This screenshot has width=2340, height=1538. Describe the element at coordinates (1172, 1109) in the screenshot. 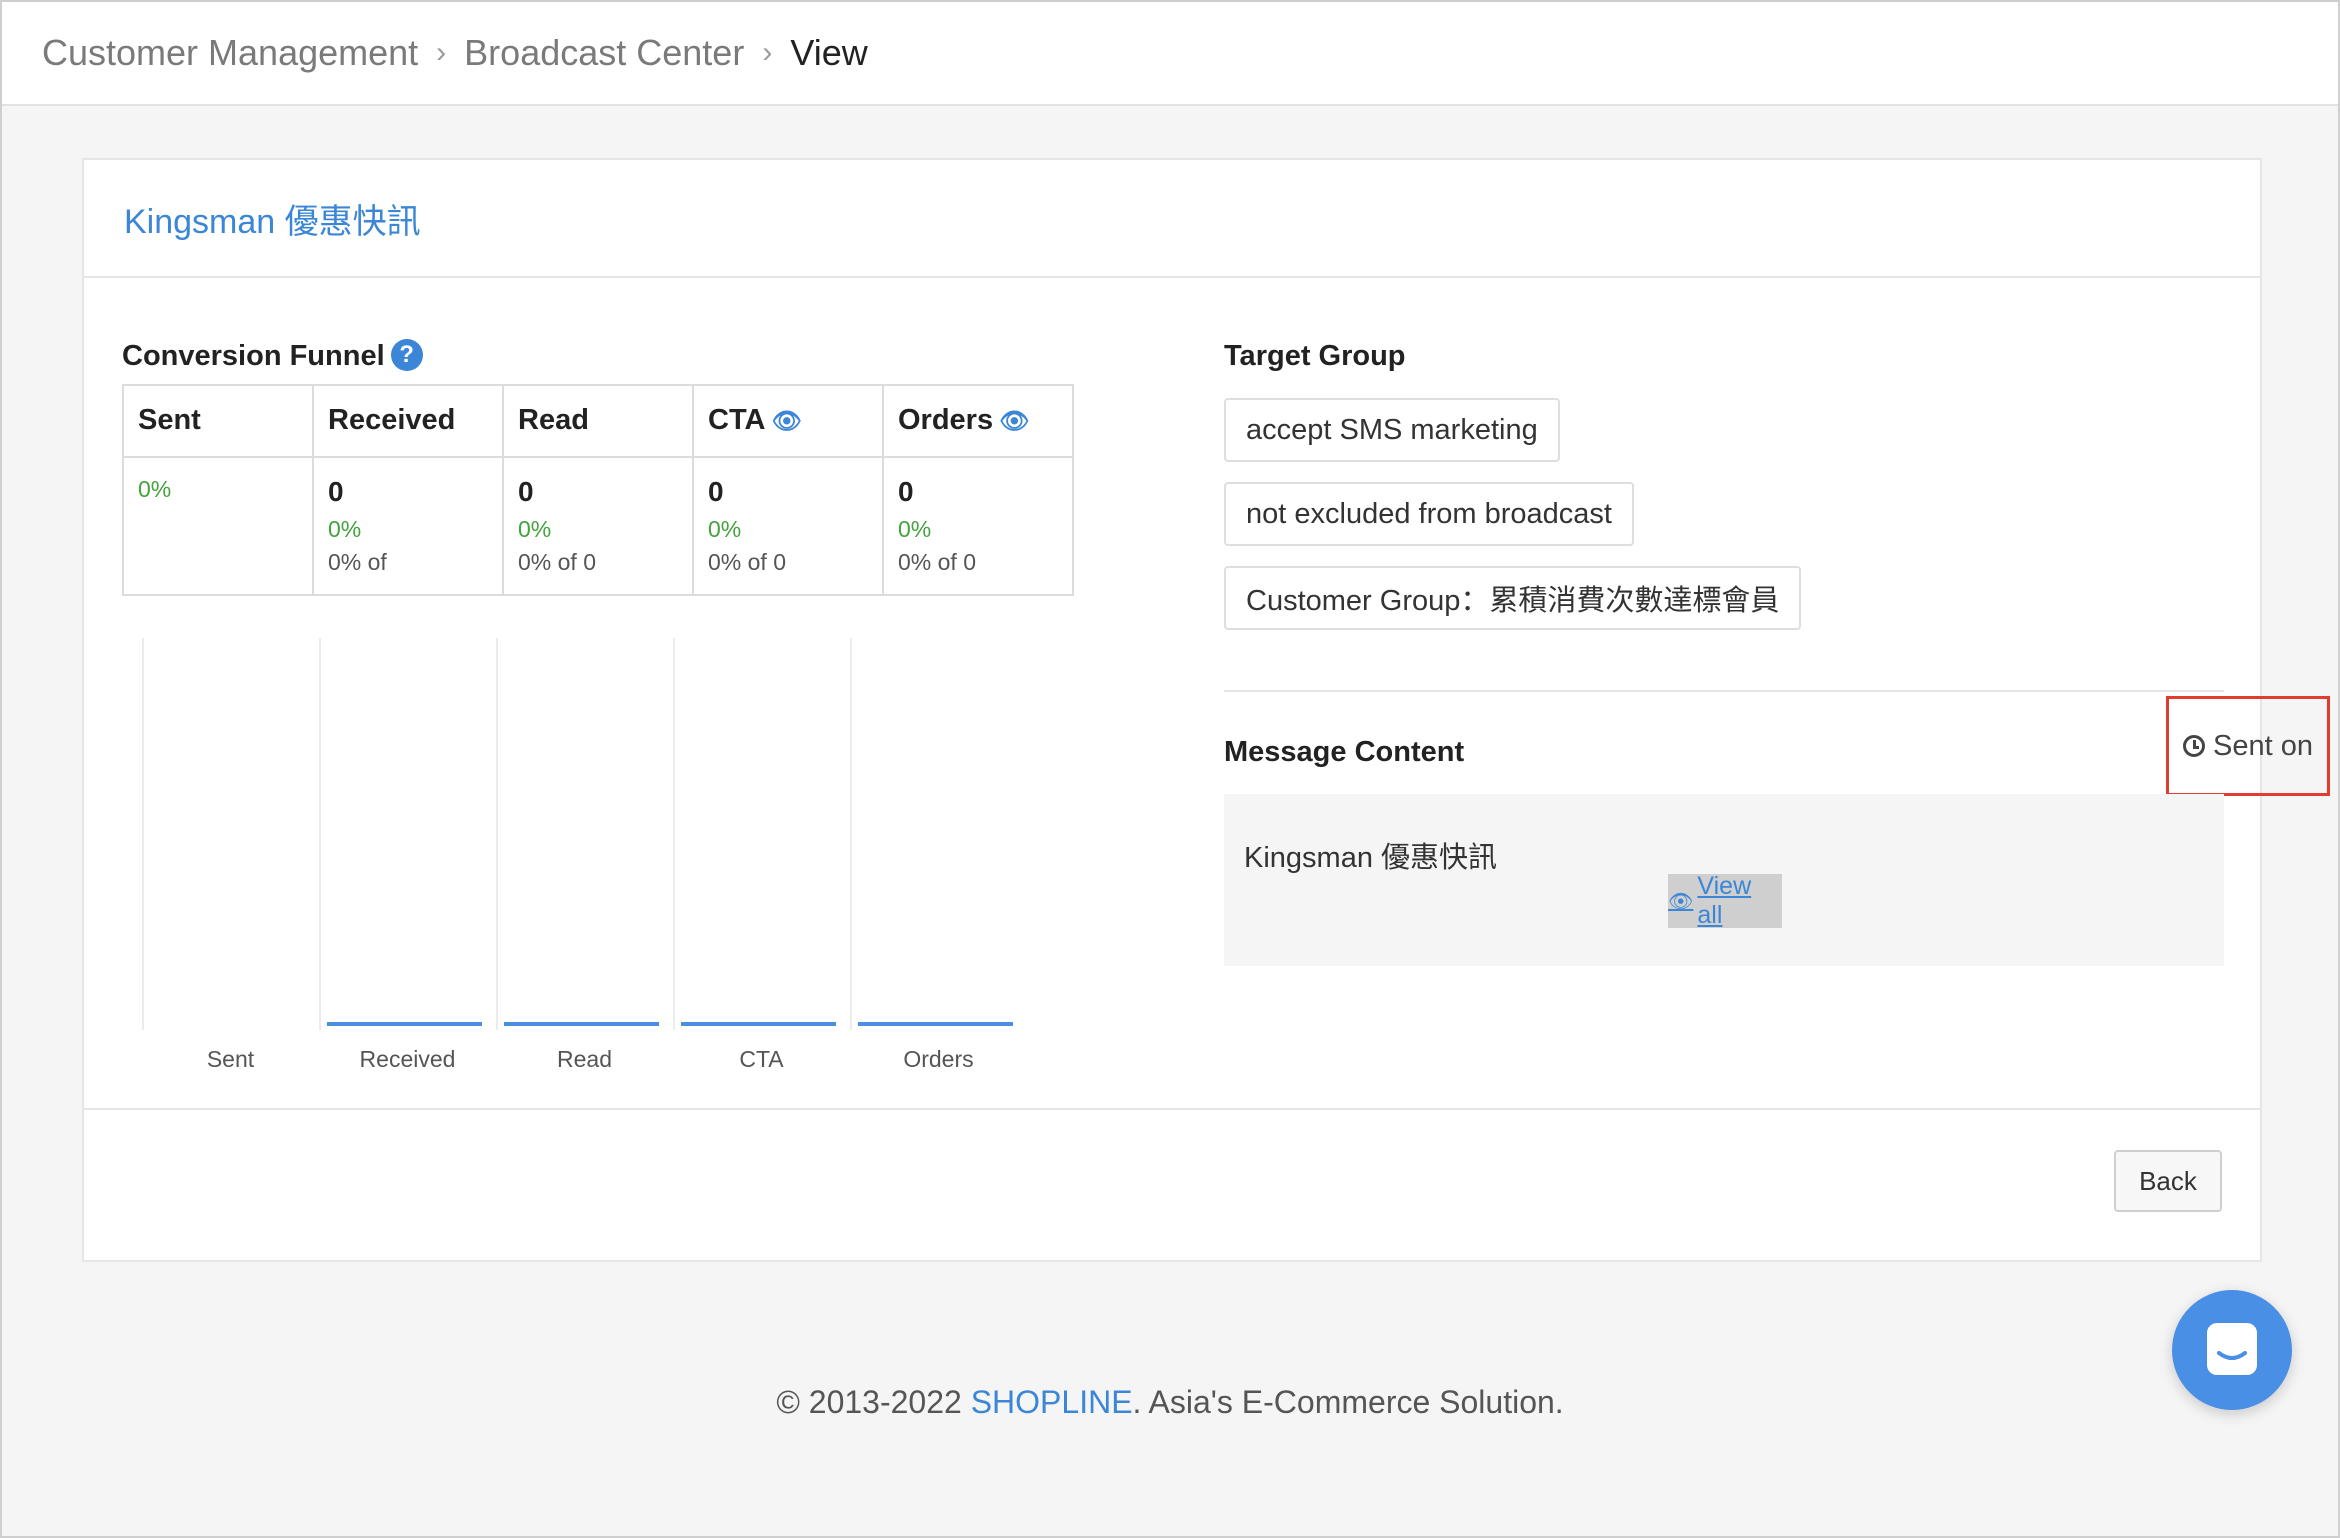

I see `panel-footer-divider` at that location.